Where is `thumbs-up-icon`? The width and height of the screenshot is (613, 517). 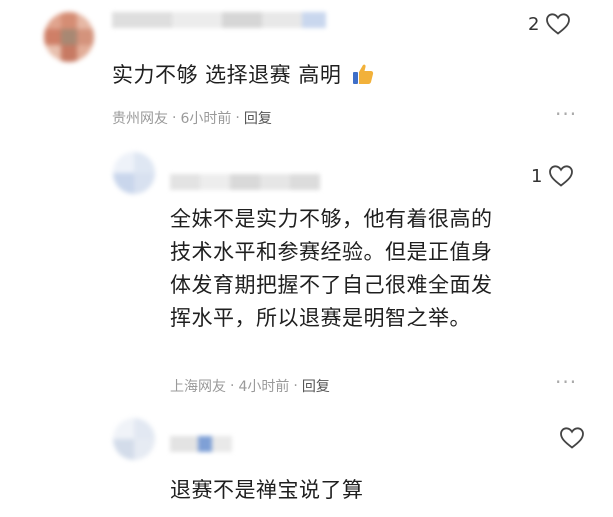
thumbs-up-icon is located at coordinates (363, 79).